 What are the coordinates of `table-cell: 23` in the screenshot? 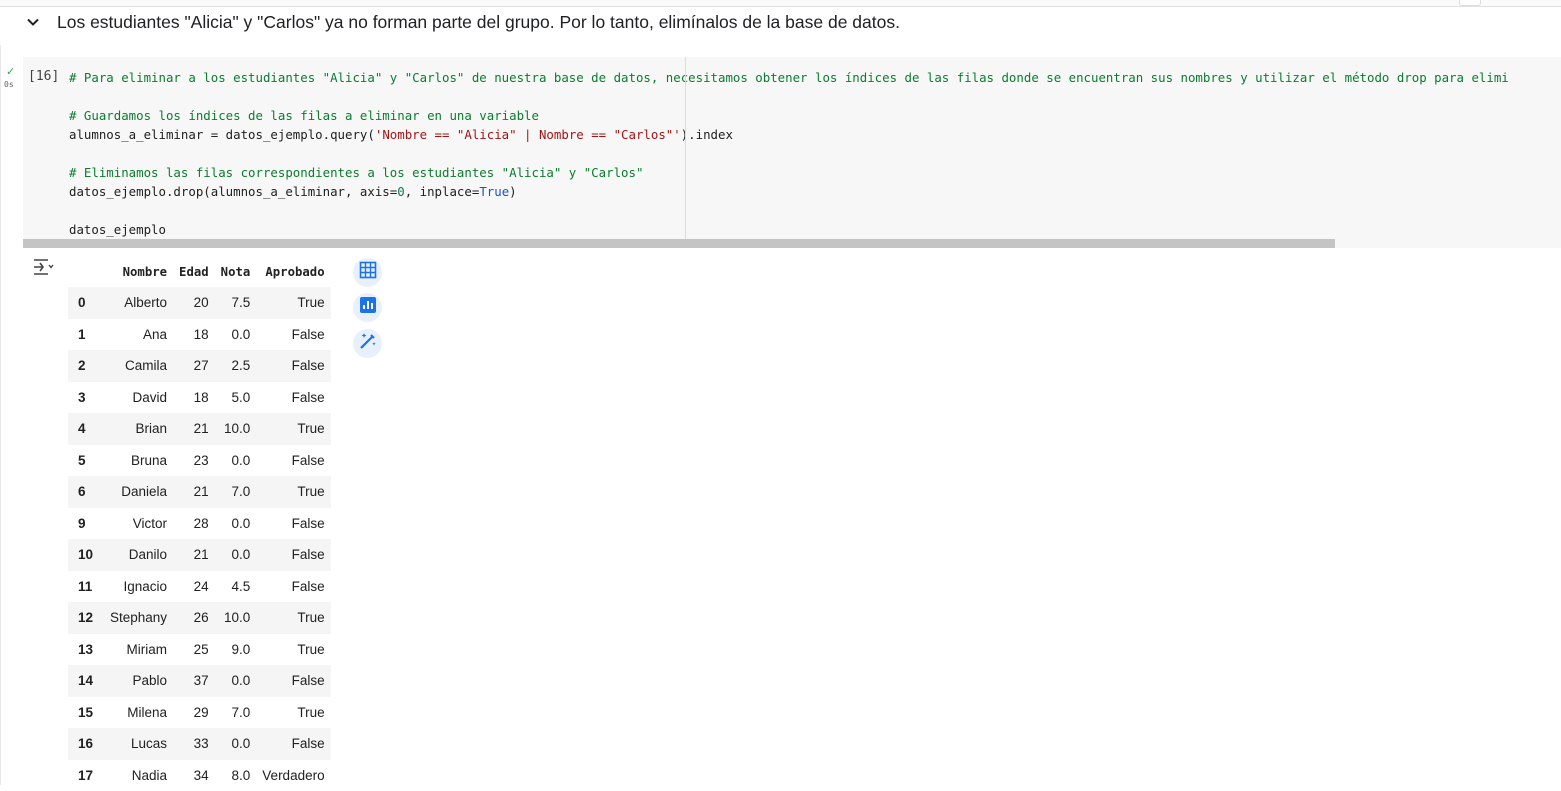 It's located at (194, 461).